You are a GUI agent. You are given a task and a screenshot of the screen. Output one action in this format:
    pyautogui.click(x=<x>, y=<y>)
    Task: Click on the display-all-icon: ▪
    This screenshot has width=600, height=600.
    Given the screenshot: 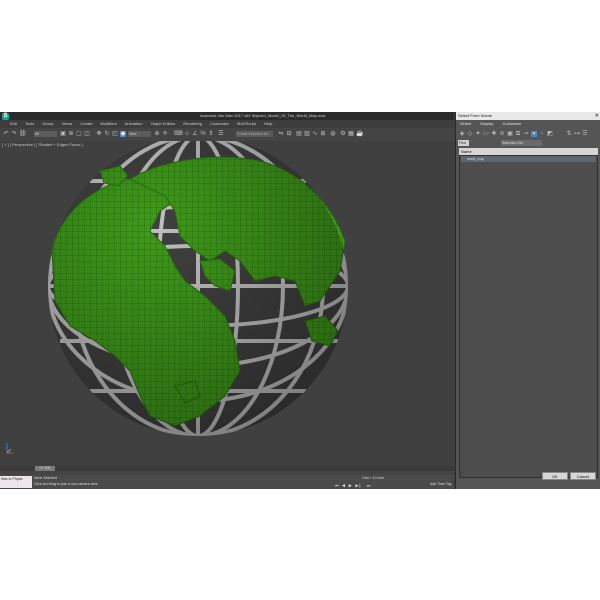 What is the action you would take?
    pyautogui.click(x=534, y=134)
    